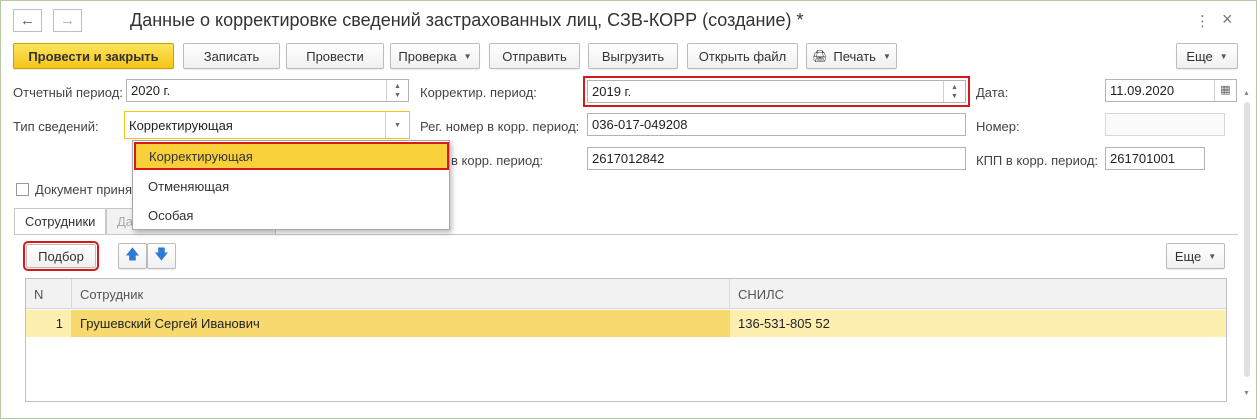 This screenshot has height=419, width=1257. I want to click on row-employee: Грушевский Сергей Иванович, so click(401, 323).